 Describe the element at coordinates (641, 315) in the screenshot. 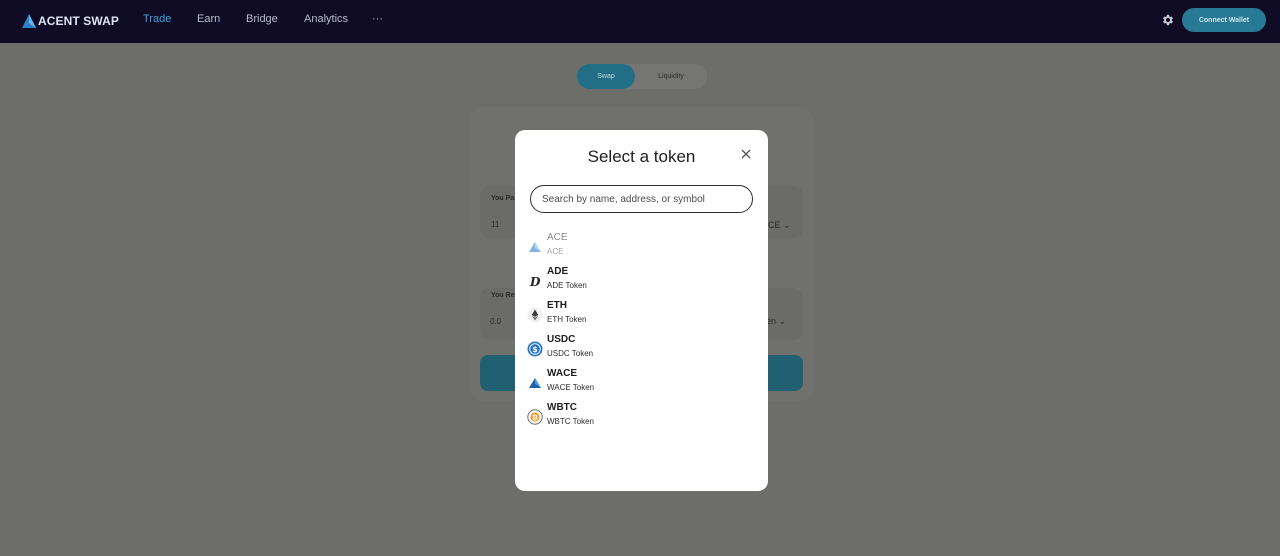

I see `token-row-eth: ETH ETH Token` at that location.